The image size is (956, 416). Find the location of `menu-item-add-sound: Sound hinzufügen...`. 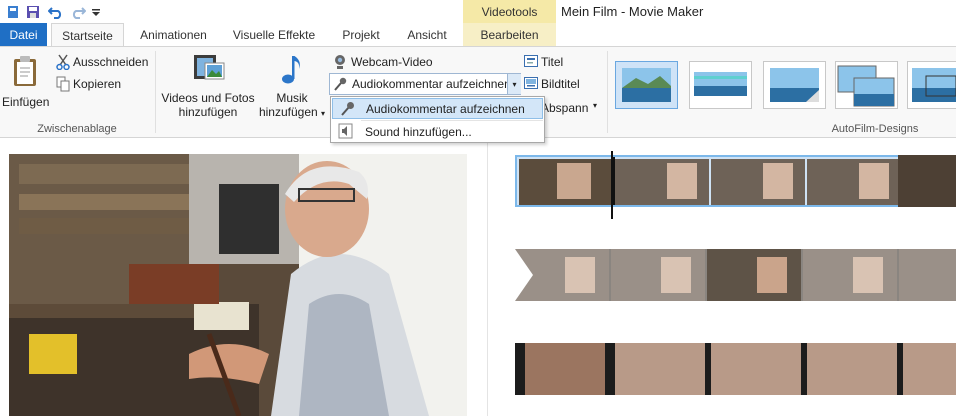

menu-item-add-sound: Sound hinzufügen... is located at coordinates (437, 131).